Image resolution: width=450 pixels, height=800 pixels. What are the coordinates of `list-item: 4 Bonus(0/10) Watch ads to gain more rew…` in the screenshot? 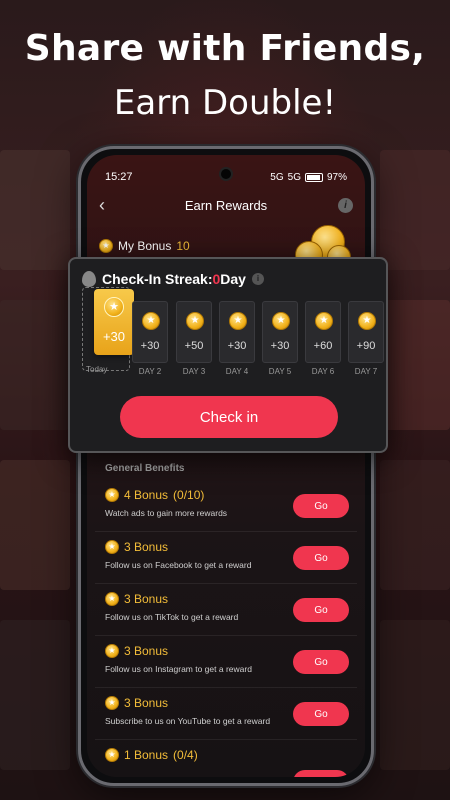 It's located at (226, 506).